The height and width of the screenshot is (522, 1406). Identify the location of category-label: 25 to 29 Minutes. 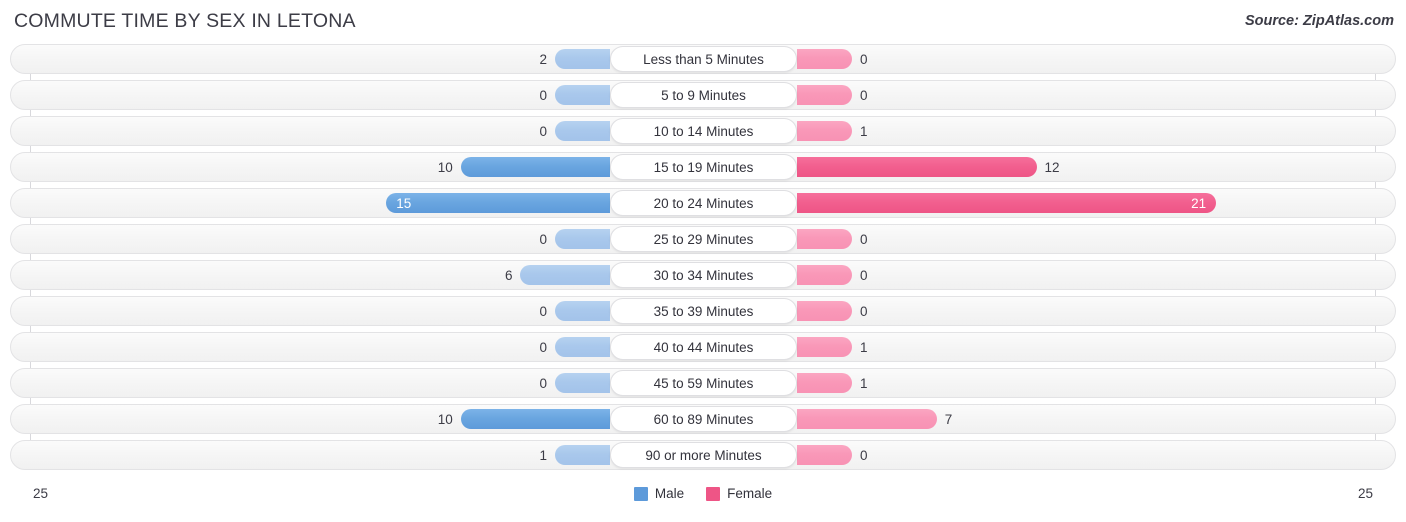
(703, 239).